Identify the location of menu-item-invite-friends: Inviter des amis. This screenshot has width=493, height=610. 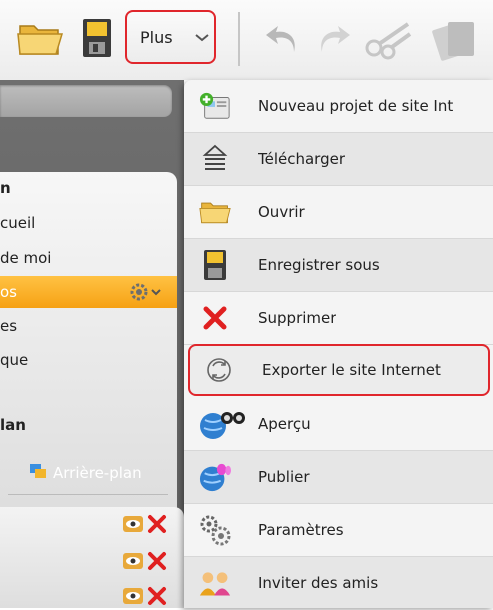
(338, 582).